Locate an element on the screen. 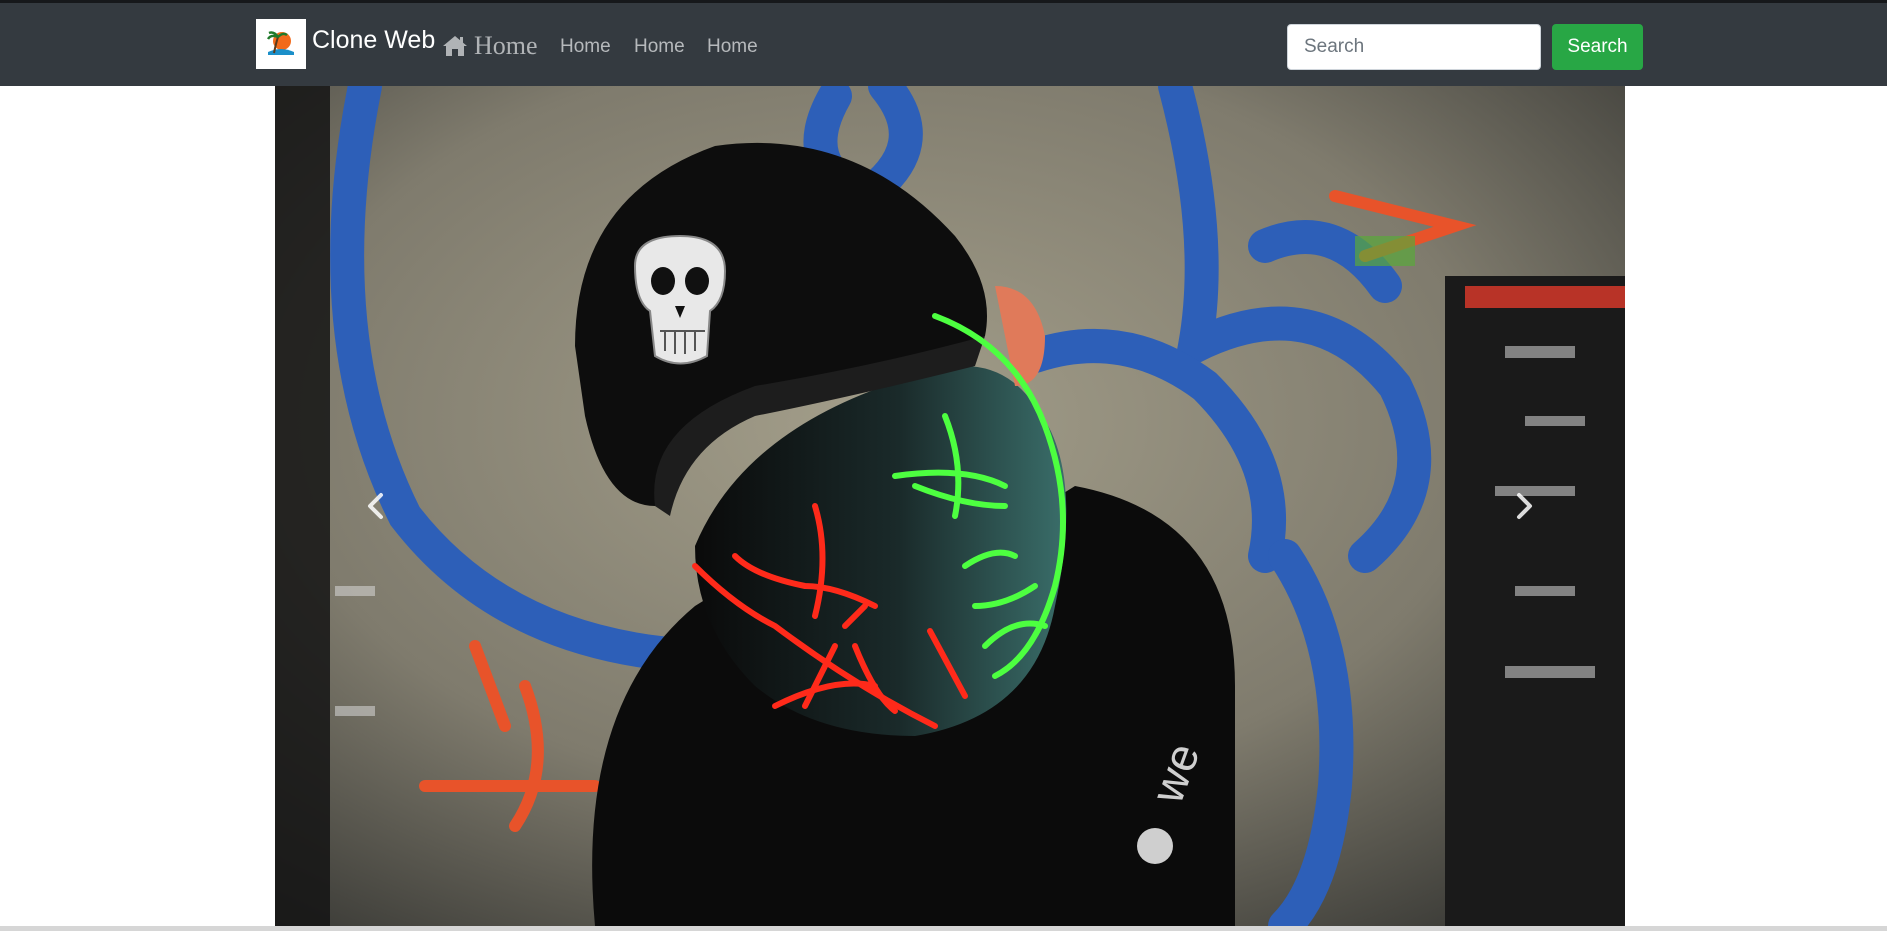  island-sunset-logo-icon is located at coordinates (280, 43).